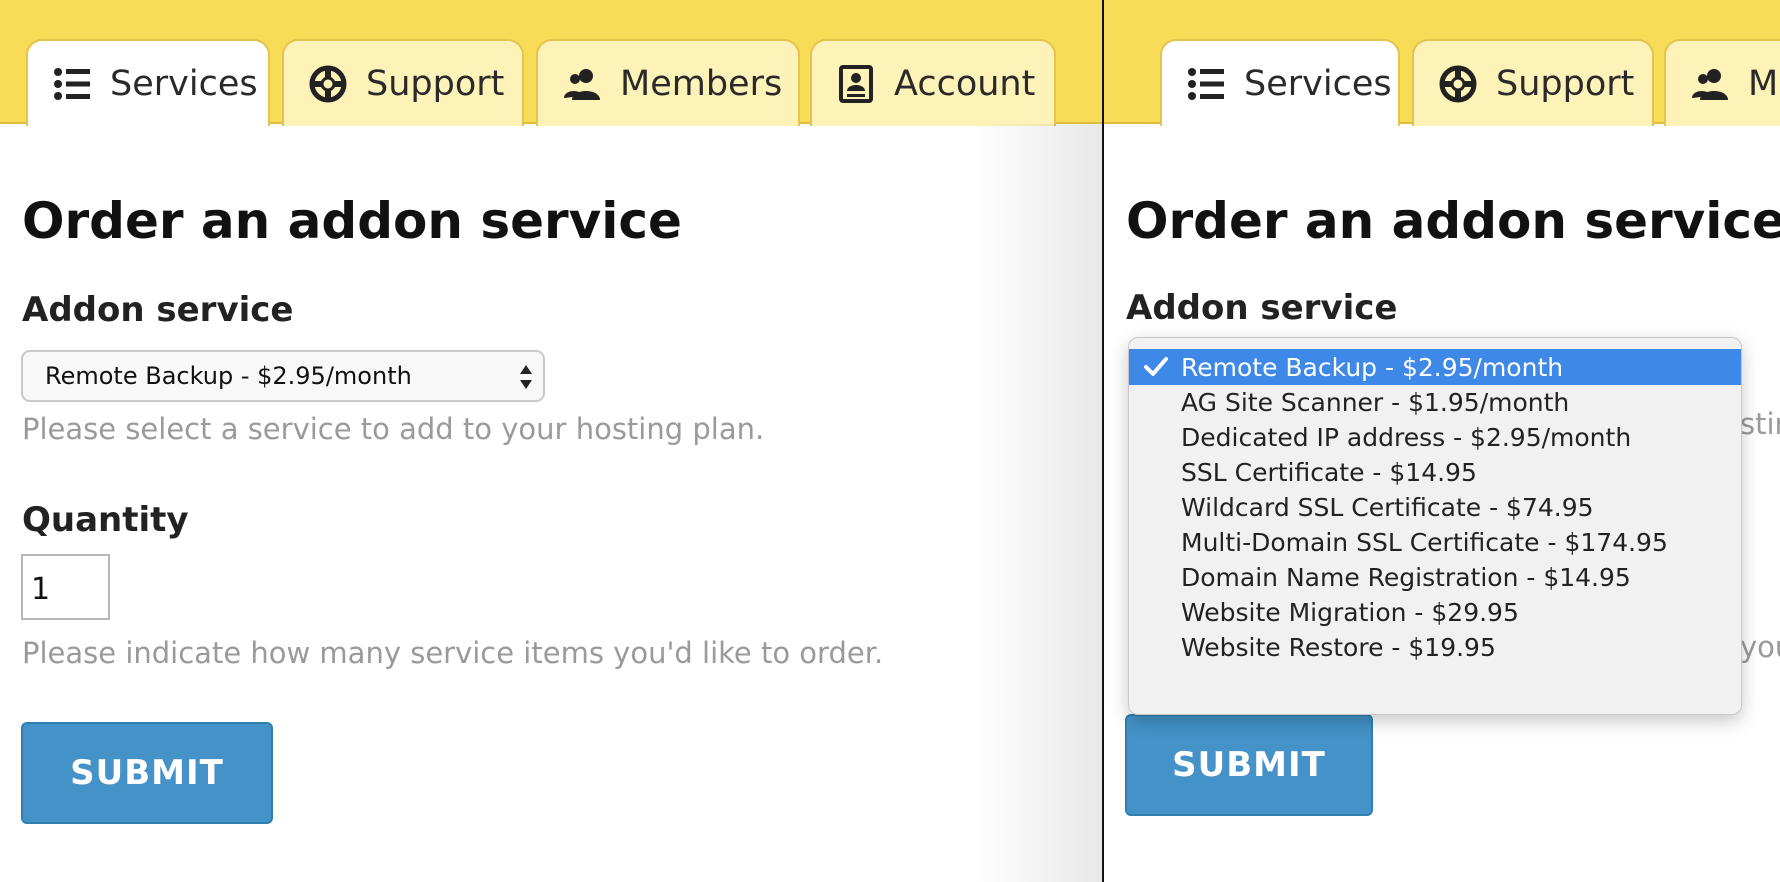 The image size is (1780, 882). What do you see at coordinates (1375, 402) in the screenshot?
I see `option-label: AG Site Scanner - $1.95/month` at bounding box center [1375, 402].